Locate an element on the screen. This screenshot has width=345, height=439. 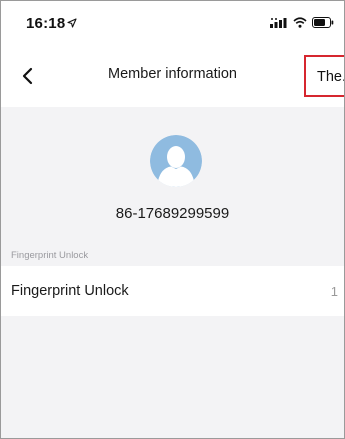
battery-icon is located at coordinates (323, 22).